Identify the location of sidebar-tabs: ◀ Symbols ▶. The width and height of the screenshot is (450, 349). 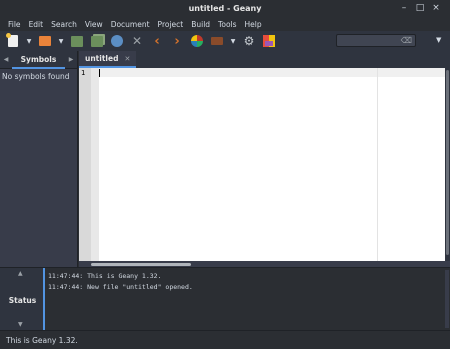
(38, 60).